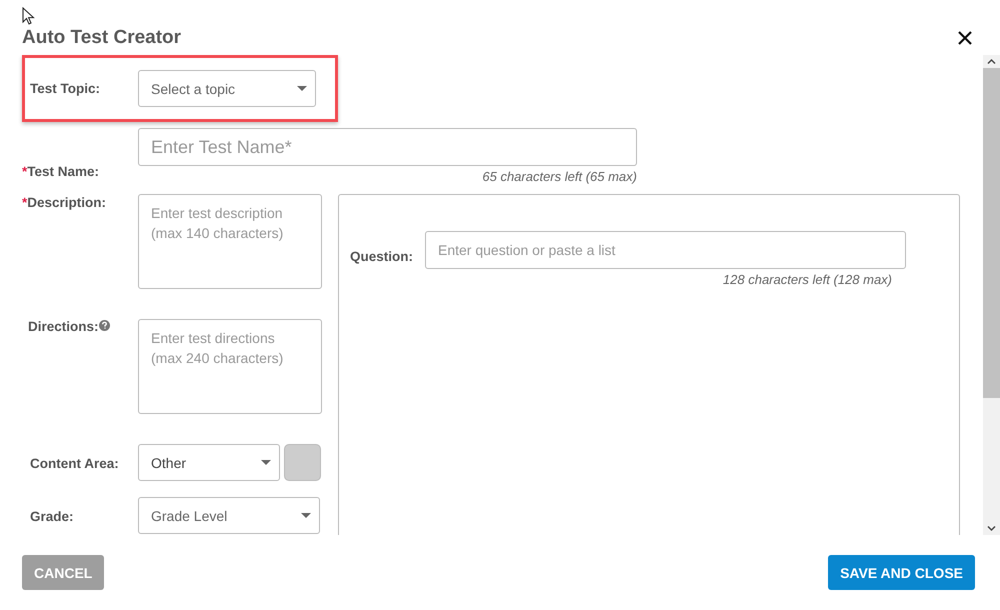 The width and height of the screenshot is (1000, 610). Describe the element at coordinates (807, 279) in the screenshot. I see `character-counter: 128 characters left (128 max)` at that location.